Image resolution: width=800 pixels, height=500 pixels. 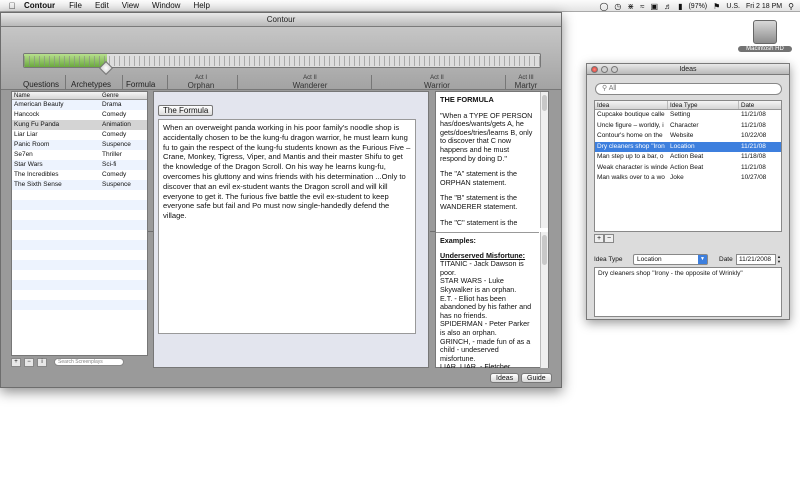 I want to click on example-line: TITANIC - Jack Dawson is poor., so click(x=482, y=268).